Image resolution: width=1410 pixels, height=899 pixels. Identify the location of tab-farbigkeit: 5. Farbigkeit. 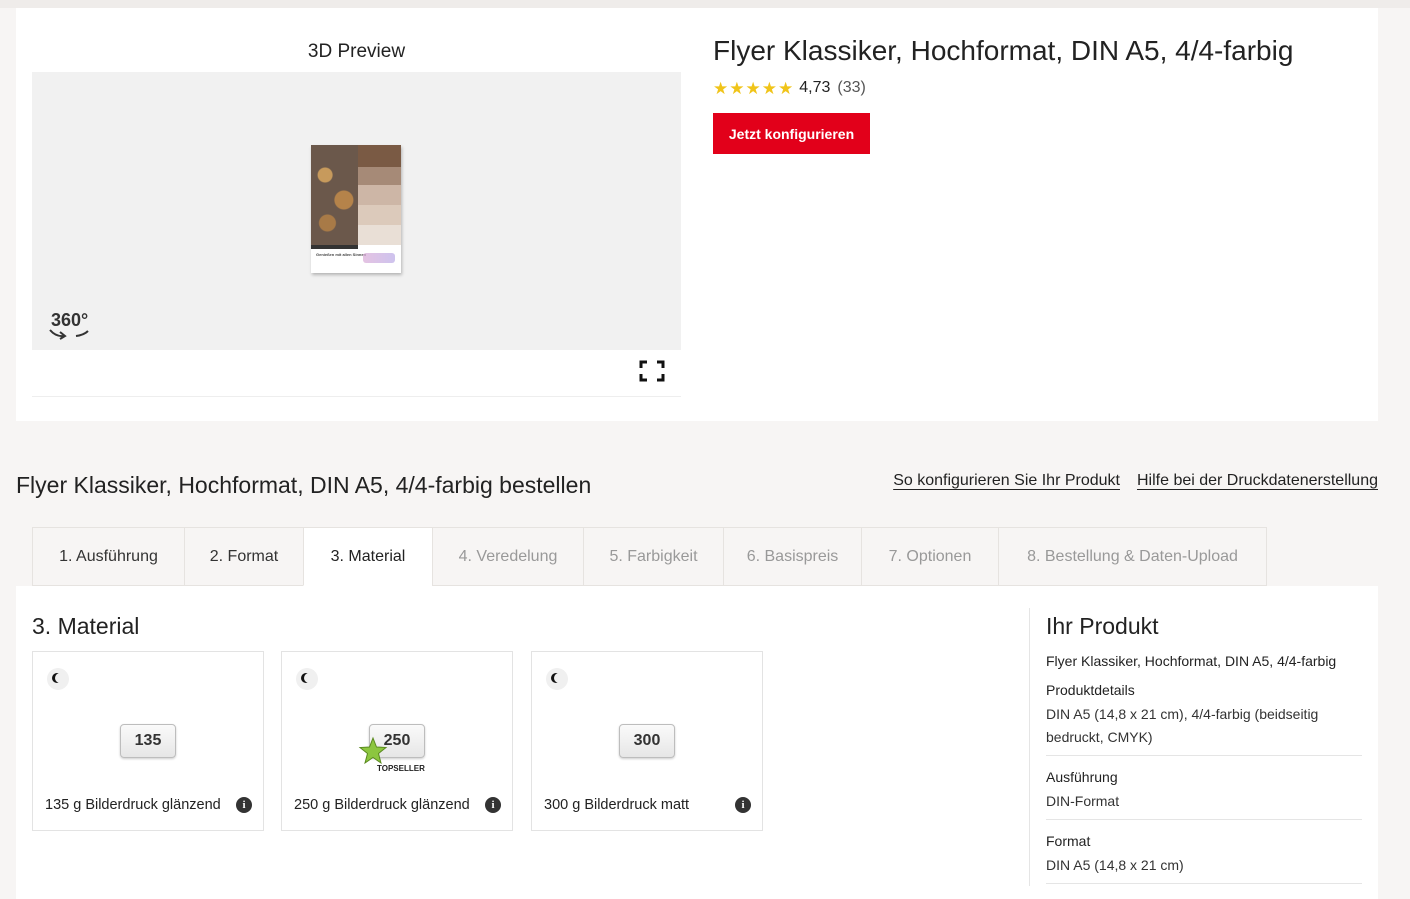
(653, 556).